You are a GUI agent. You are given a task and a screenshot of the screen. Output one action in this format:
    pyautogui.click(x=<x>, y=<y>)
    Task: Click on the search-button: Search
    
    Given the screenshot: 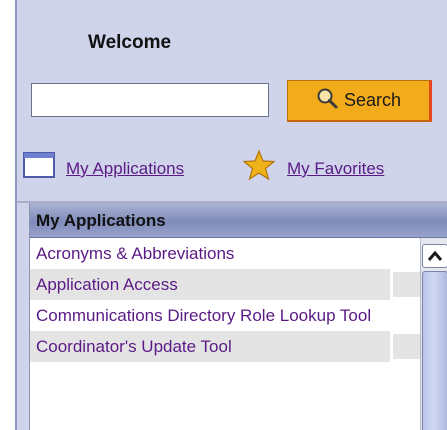 What is the action you would take?
    pyautogui.click(x=359, y=101)
    